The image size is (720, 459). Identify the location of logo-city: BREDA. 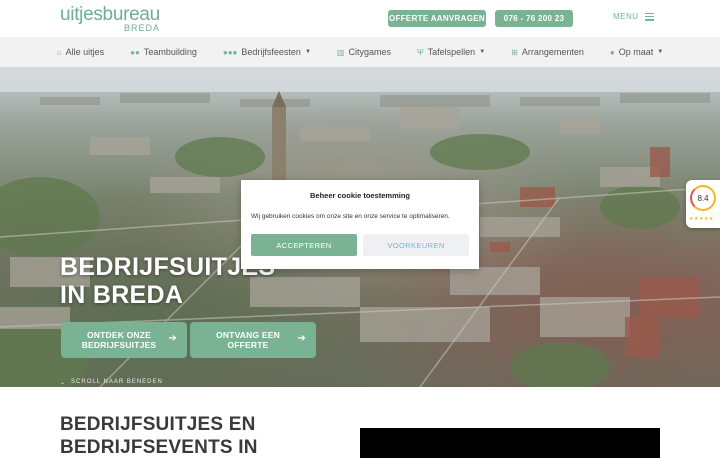
(141, 28).